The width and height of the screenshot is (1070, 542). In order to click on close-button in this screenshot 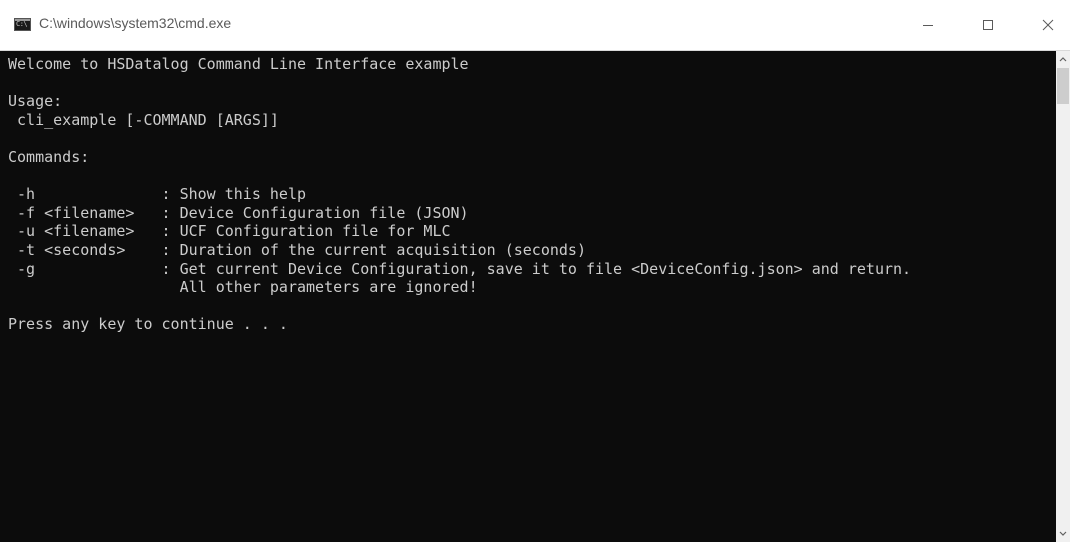, I will do `click(1046, 25)`.